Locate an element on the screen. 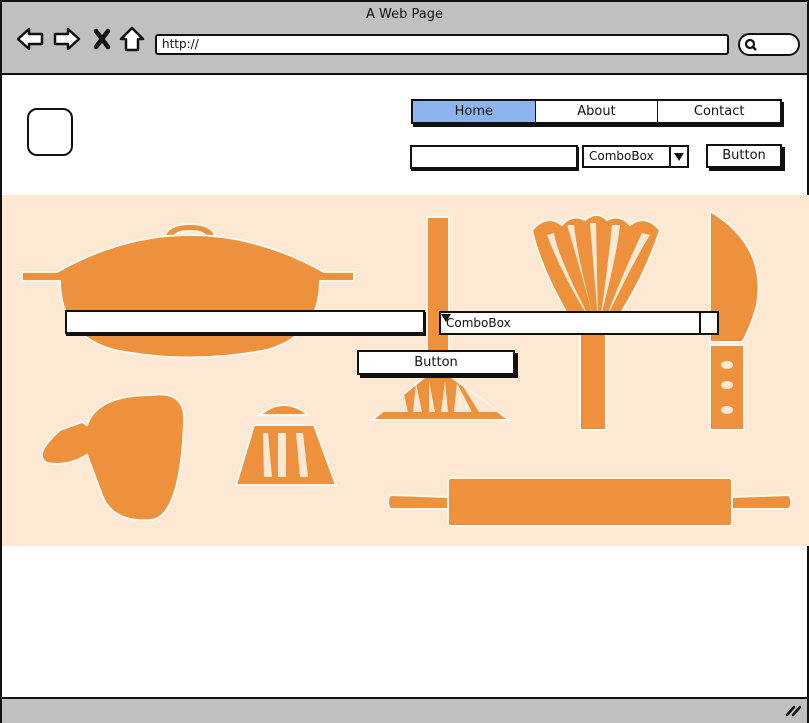  browser-toolbar: A Web Page http:// is located at coordinates (404, 38).